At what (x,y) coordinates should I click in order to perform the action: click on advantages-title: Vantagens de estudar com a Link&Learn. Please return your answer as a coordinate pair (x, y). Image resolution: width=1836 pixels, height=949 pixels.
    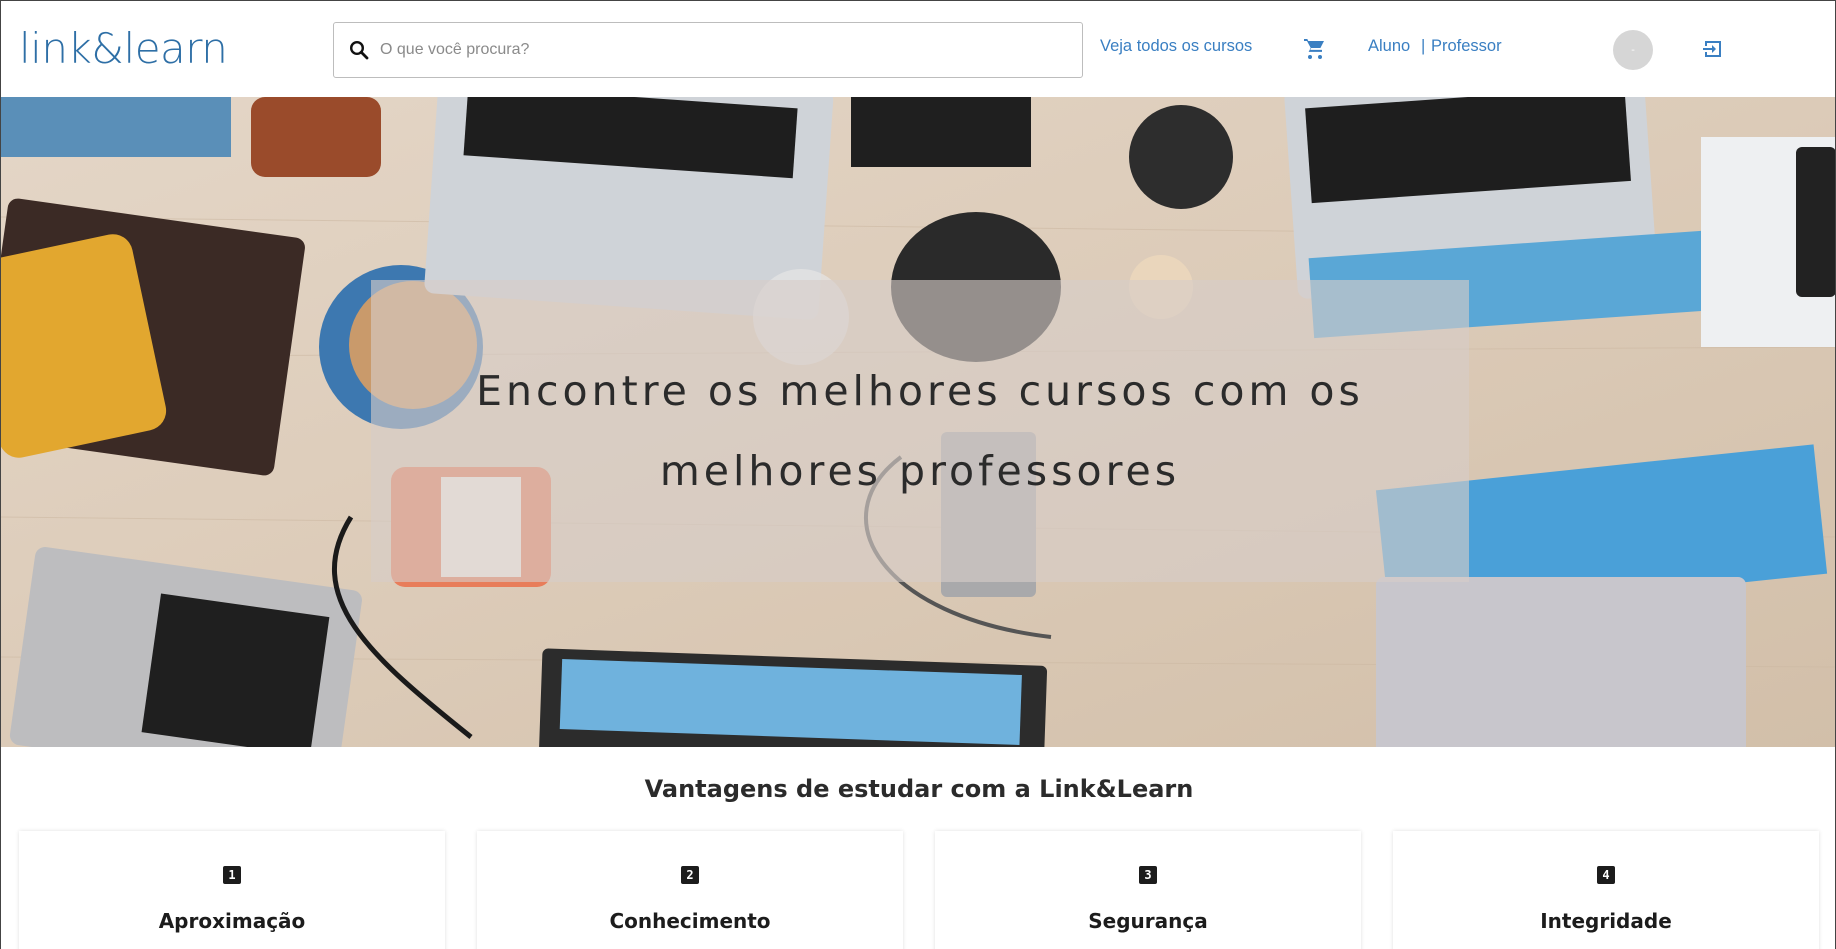
    Looking at the image, I should click on (919, 789).